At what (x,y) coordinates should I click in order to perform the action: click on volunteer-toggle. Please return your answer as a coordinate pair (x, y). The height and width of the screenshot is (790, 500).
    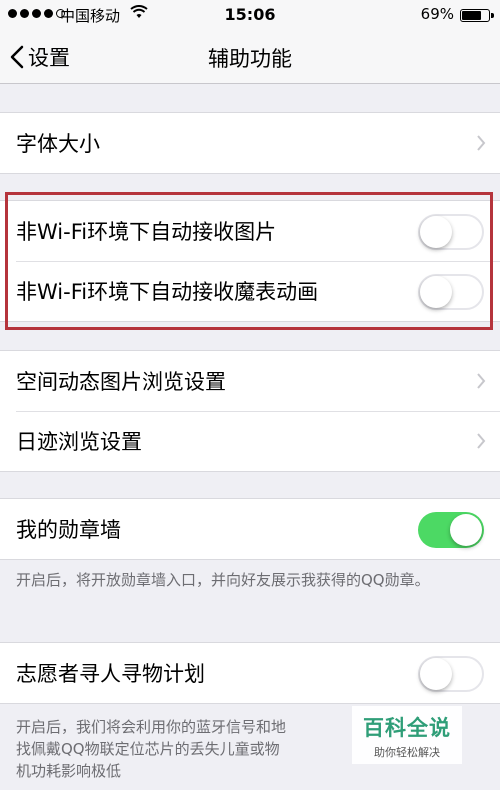
    Looking at the image, I should click on (451, 674).